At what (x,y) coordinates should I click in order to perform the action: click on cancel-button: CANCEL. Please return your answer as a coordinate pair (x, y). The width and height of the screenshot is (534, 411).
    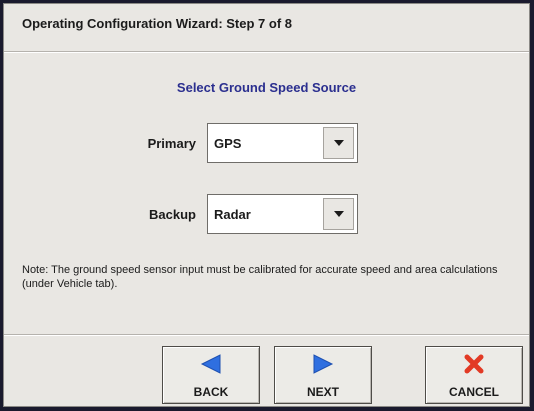
    Looking at the image, I should click on (474, 375).